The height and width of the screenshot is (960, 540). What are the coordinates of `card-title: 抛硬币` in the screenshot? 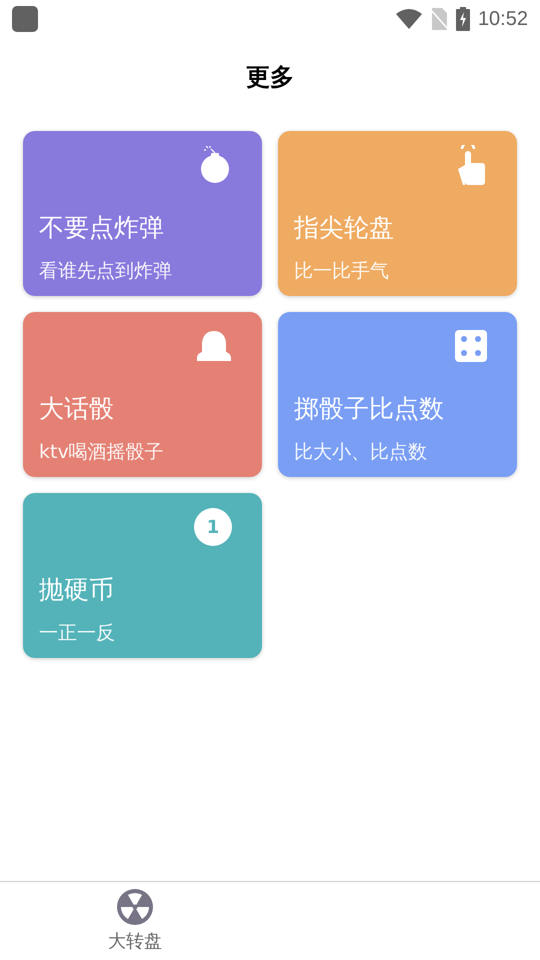 It's located at (76, 590).